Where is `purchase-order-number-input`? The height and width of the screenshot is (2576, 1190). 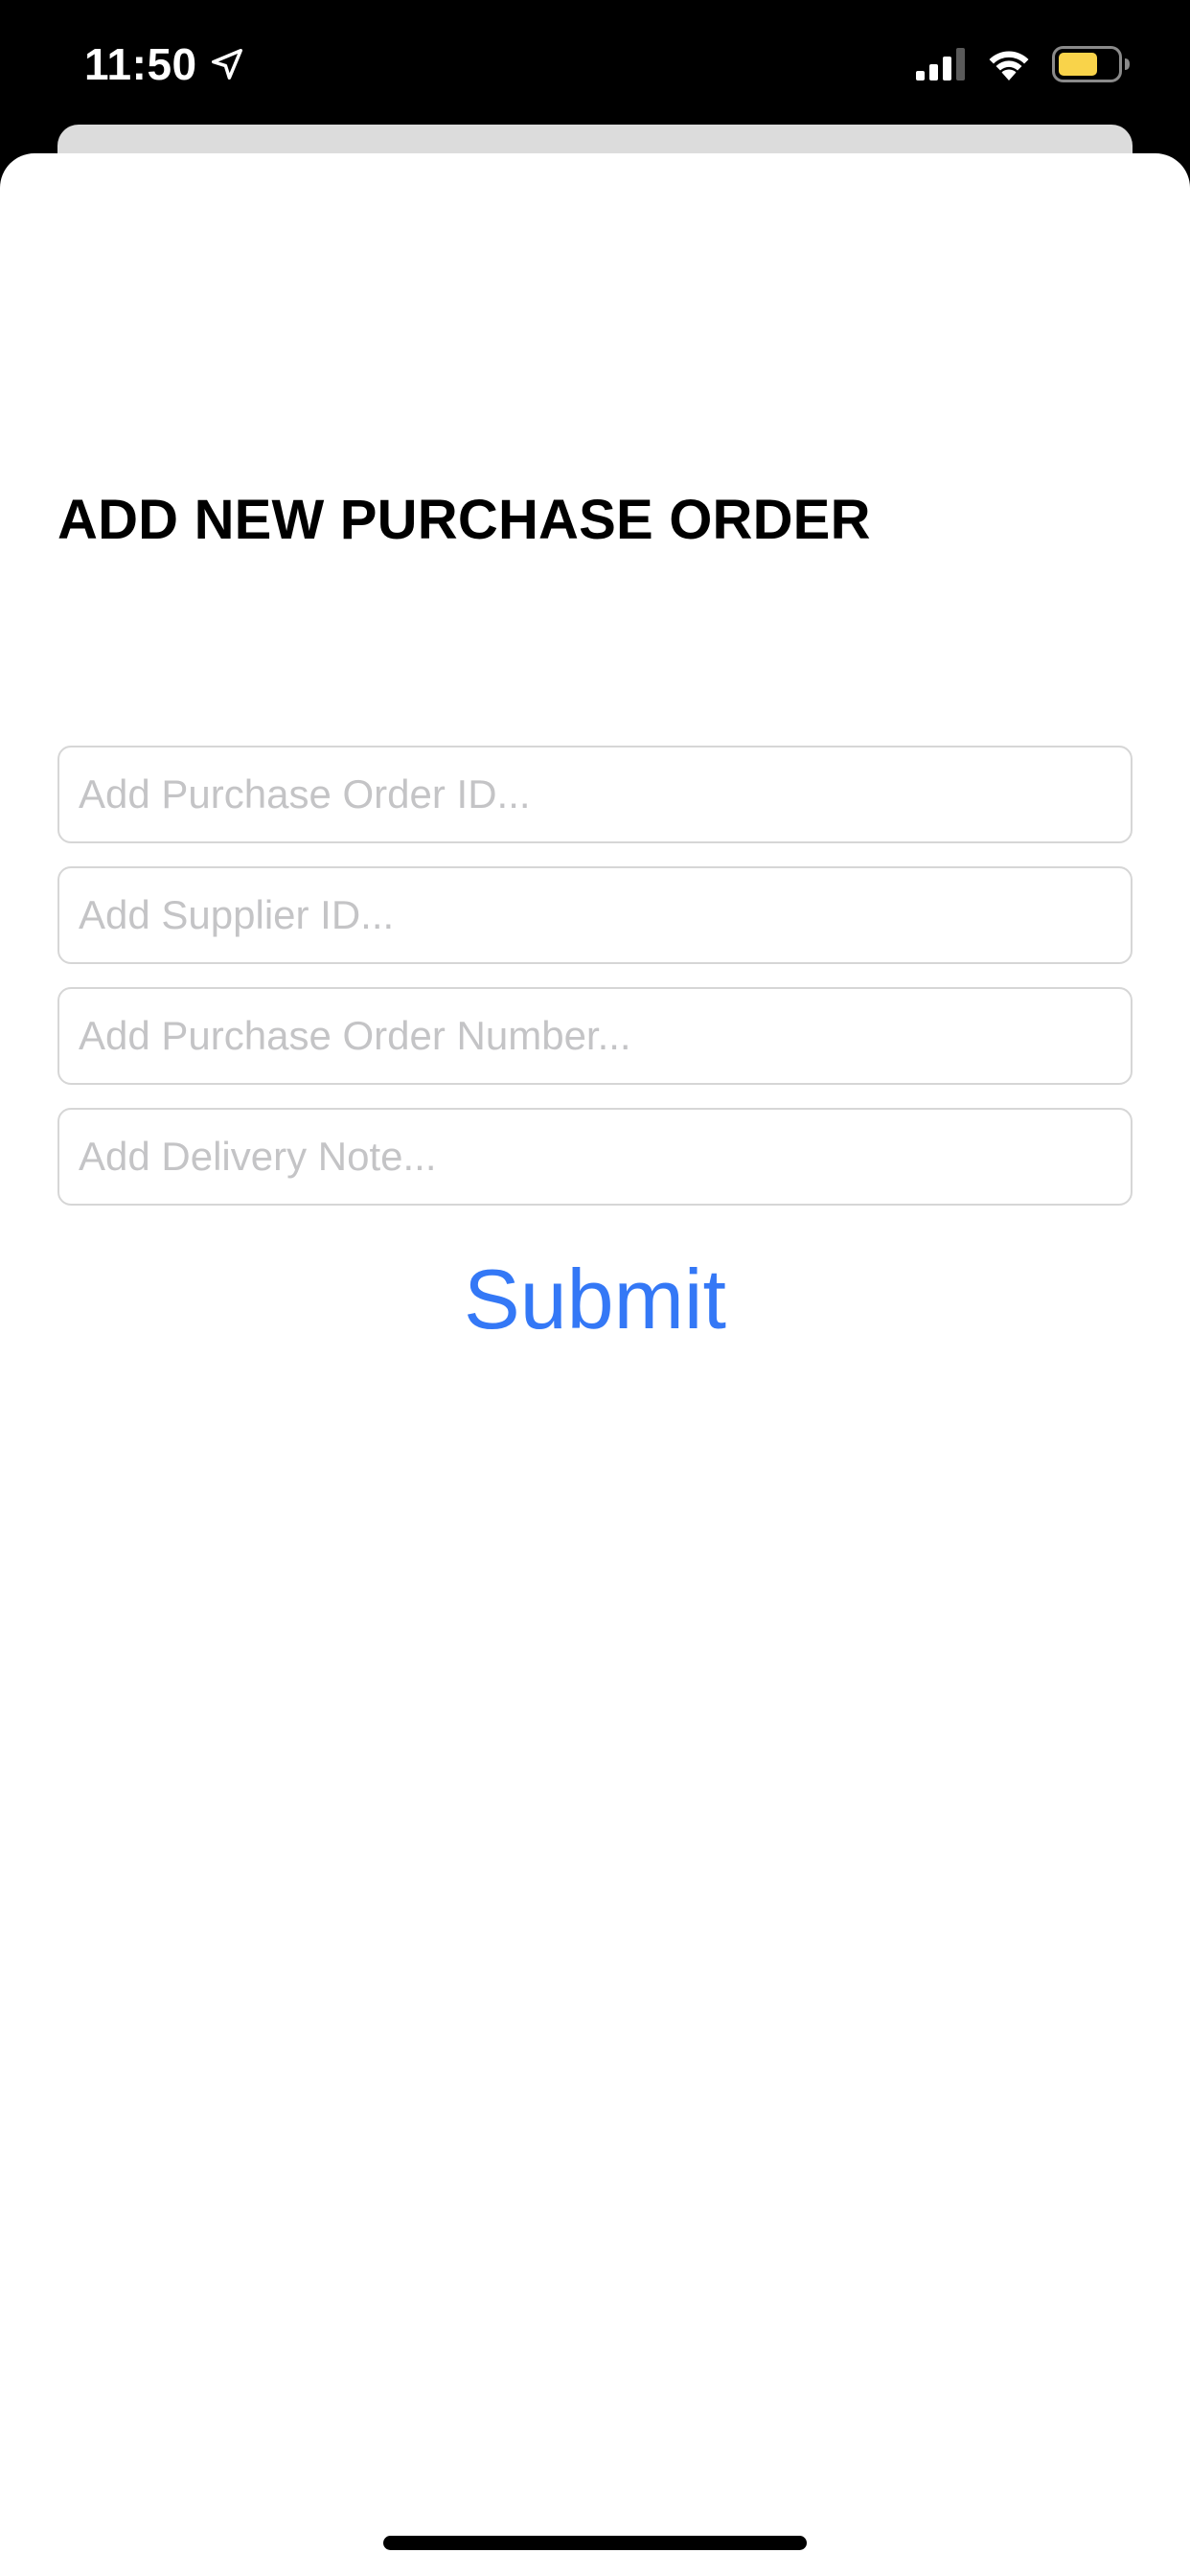 purchase-order-number-input is located at coordinates (595, 1036).